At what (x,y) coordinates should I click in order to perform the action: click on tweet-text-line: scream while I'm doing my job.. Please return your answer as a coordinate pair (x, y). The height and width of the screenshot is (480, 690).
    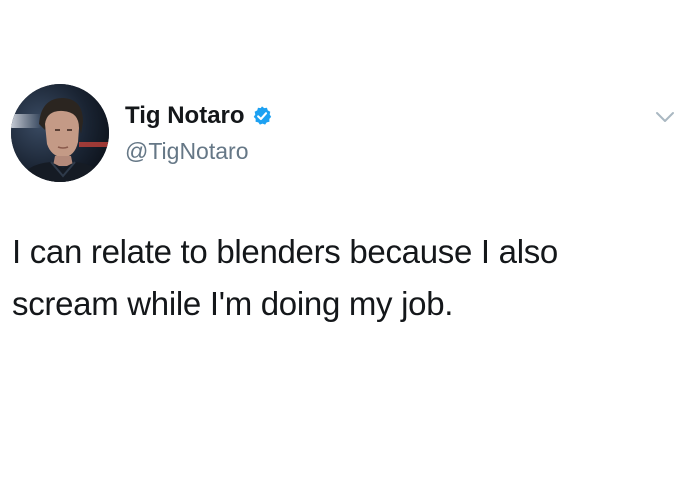
    Looking at the image, I should click on (233, 303).